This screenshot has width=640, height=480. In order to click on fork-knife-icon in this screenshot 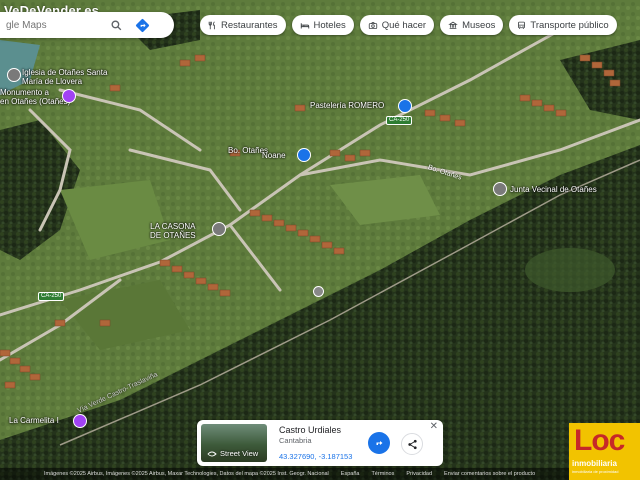, I will do `click(211, 25)`.